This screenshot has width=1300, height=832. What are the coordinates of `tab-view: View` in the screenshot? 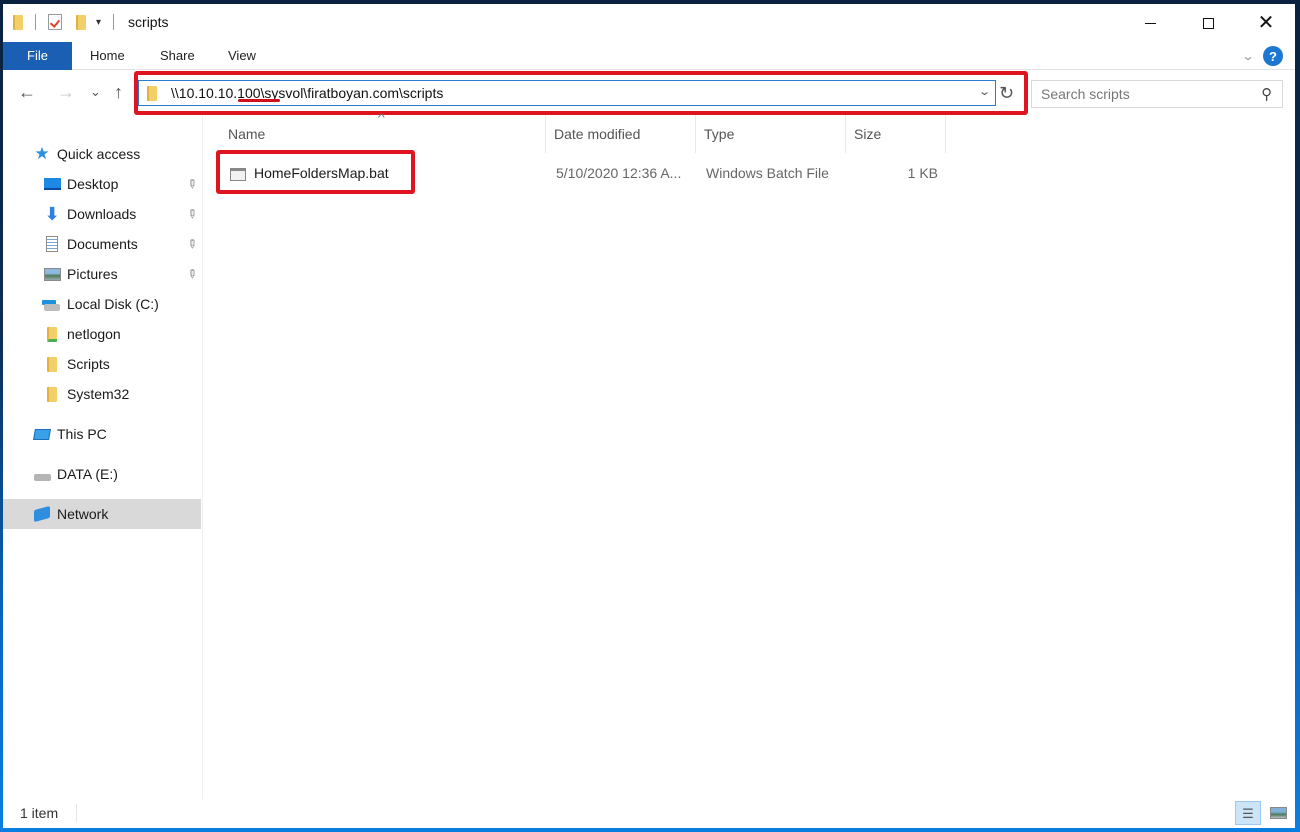 It's located at (242, 56).